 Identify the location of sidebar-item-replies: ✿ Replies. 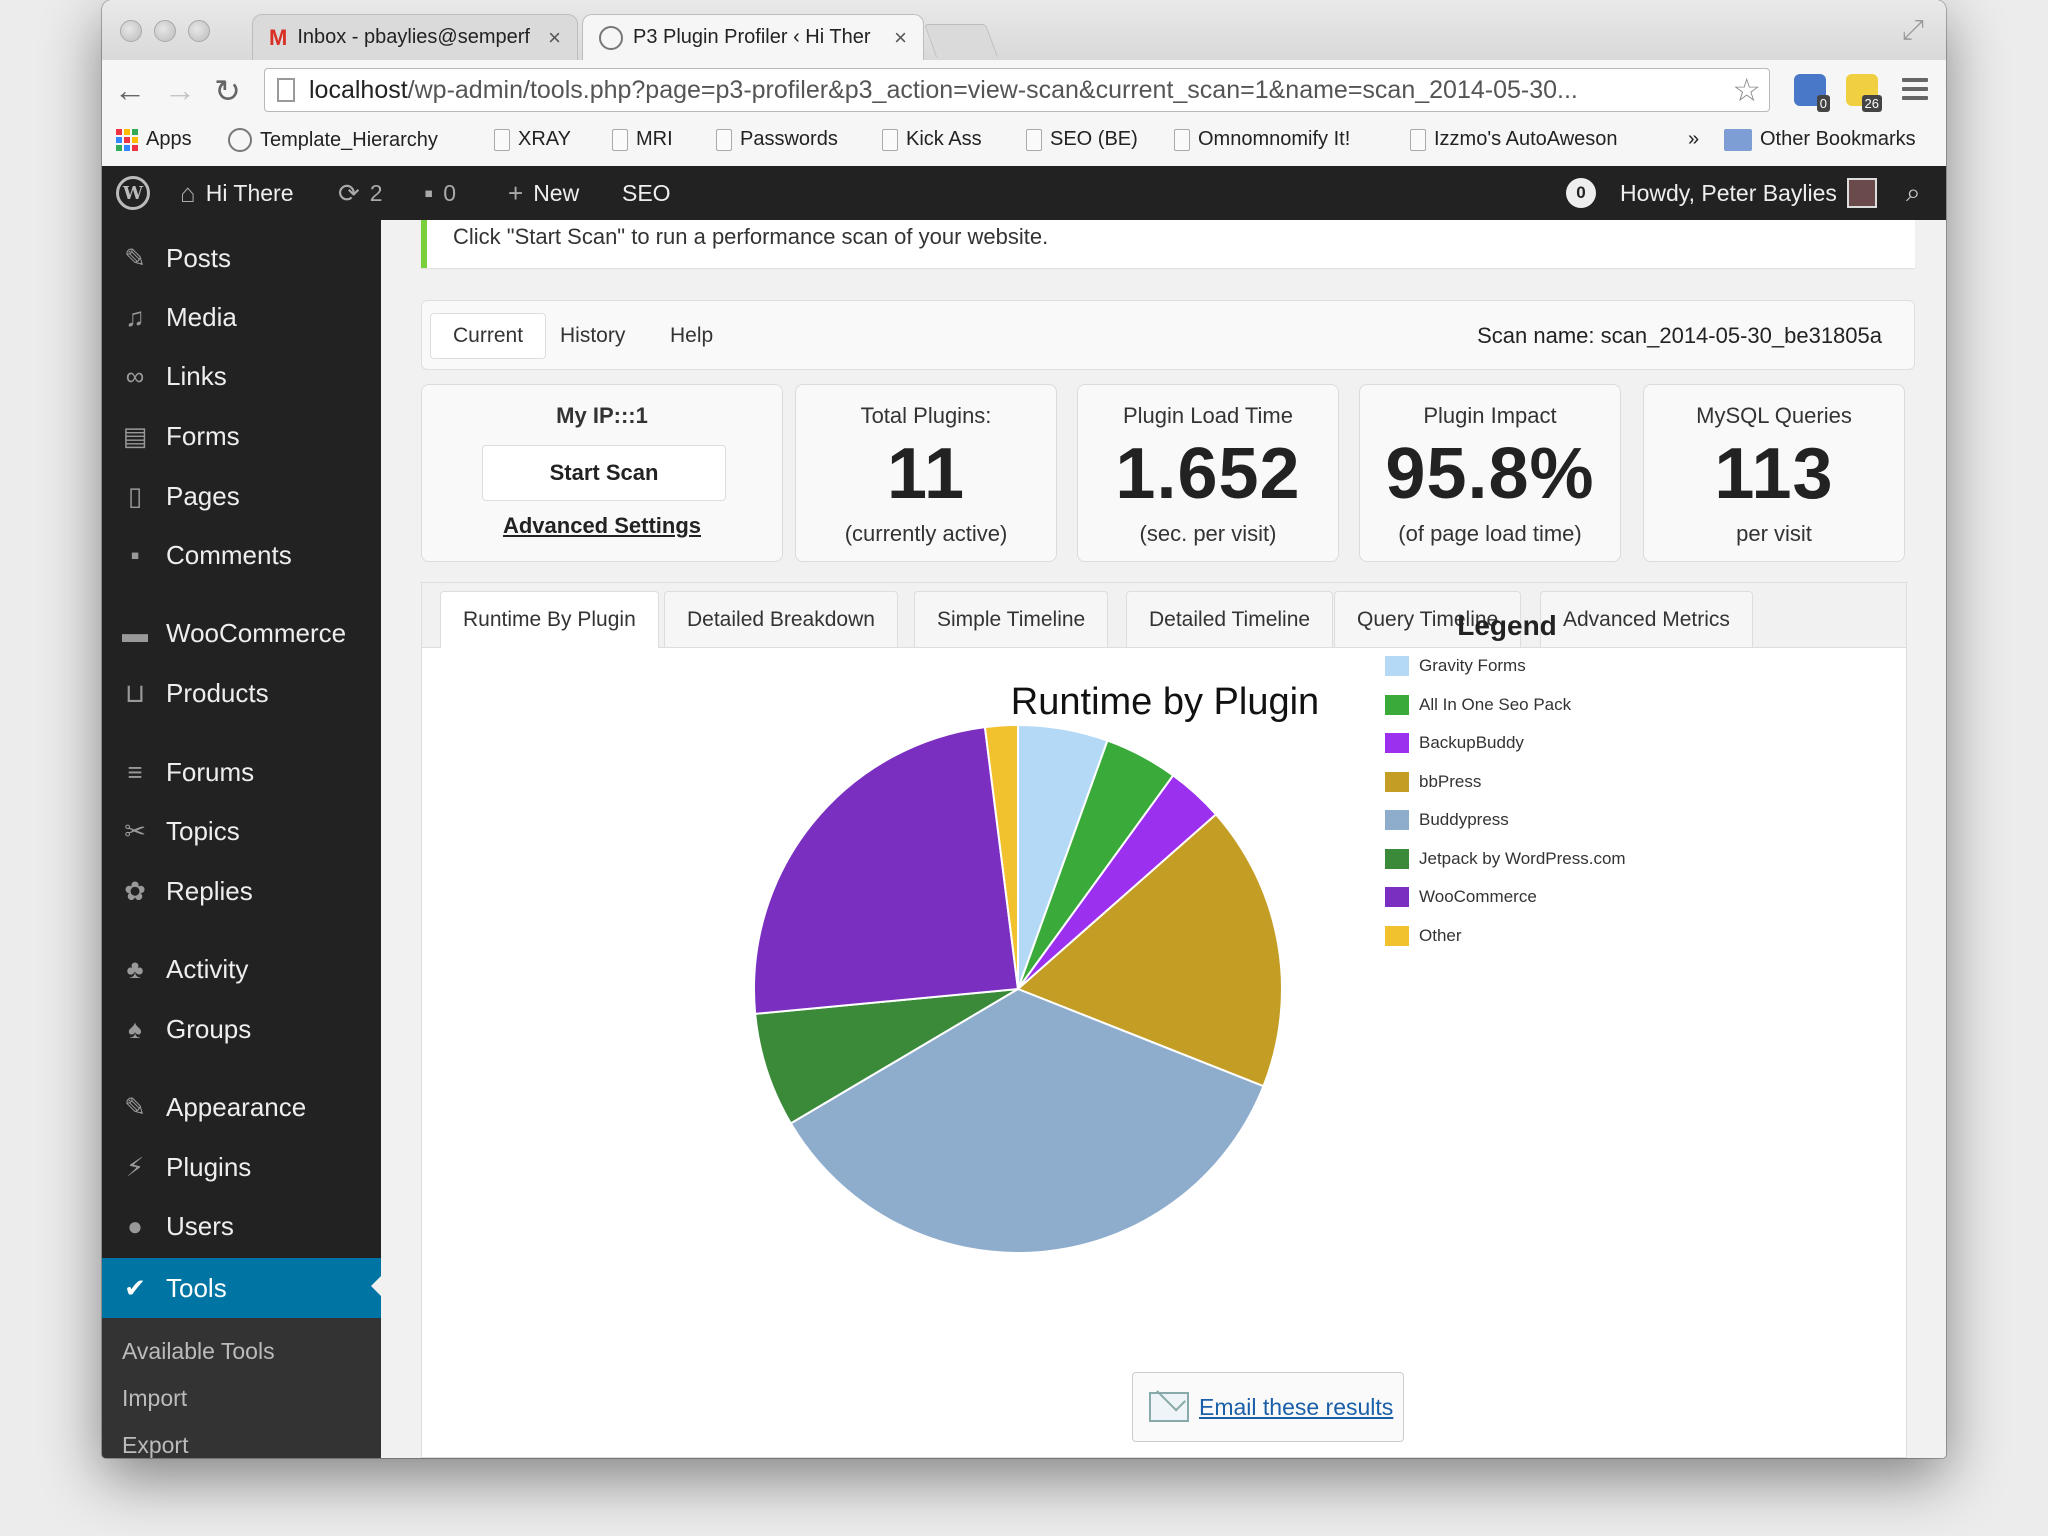
(241, 891).